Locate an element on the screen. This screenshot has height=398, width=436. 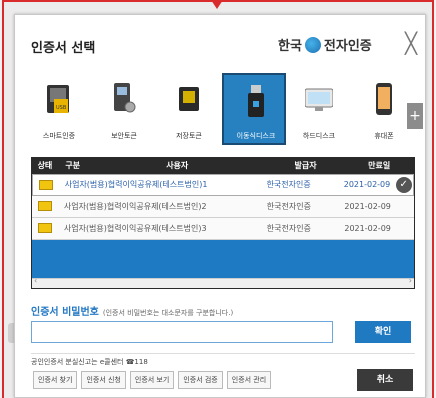
password-label: 인증서 비밀번호 (인증서 비밀번호는 대소문자를 구분합니다.) is located at coordinates (132, 310).